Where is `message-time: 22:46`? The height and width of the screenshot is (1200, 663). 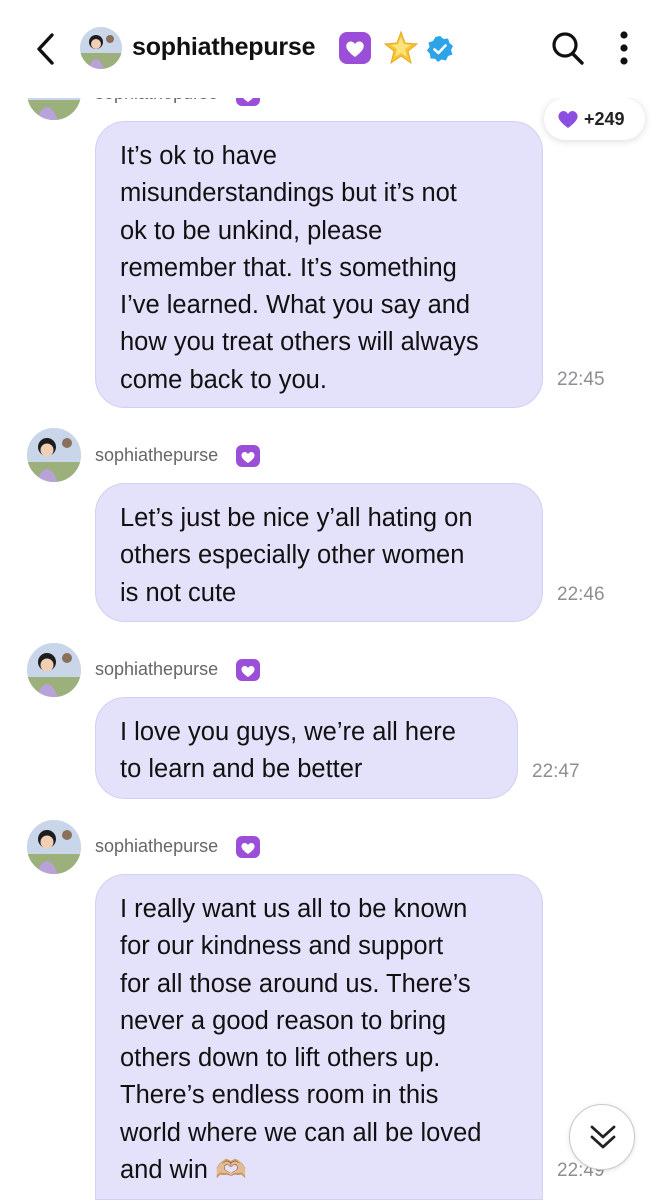 message-time: 22:46 is located at coordinates (581, 594).